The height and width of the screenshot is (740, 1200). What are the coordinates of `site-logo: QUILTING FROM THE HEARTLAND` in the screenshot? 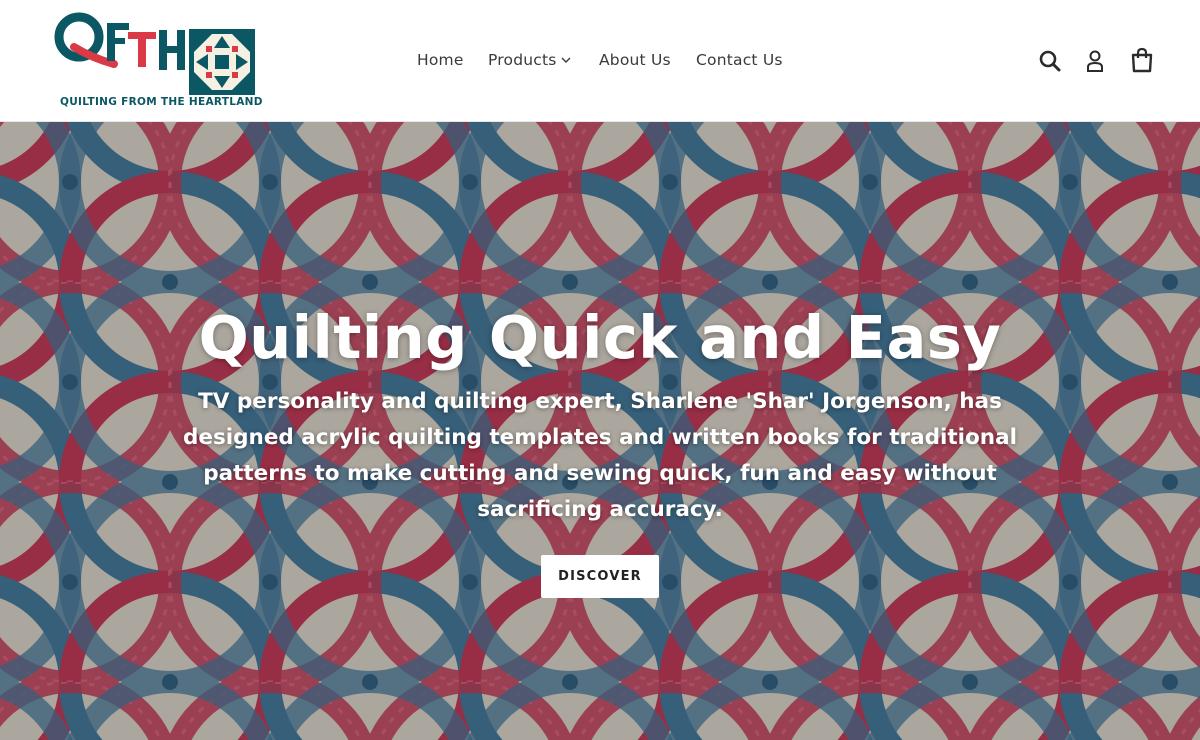 It's located at (157, 62).